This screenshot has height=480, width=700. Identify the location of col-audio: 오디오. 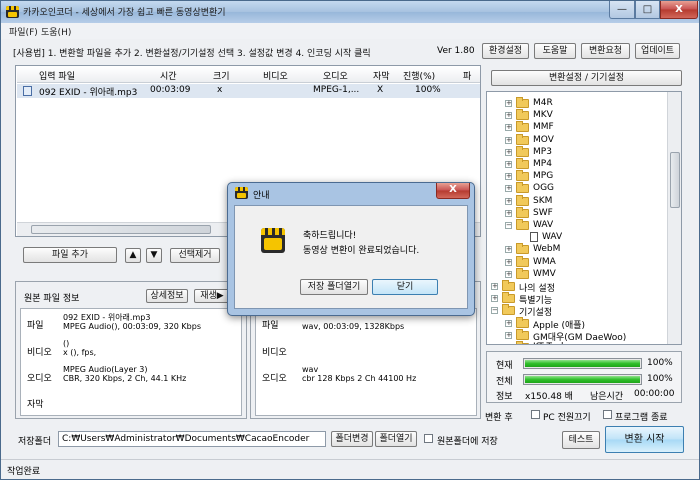
(335, 75).